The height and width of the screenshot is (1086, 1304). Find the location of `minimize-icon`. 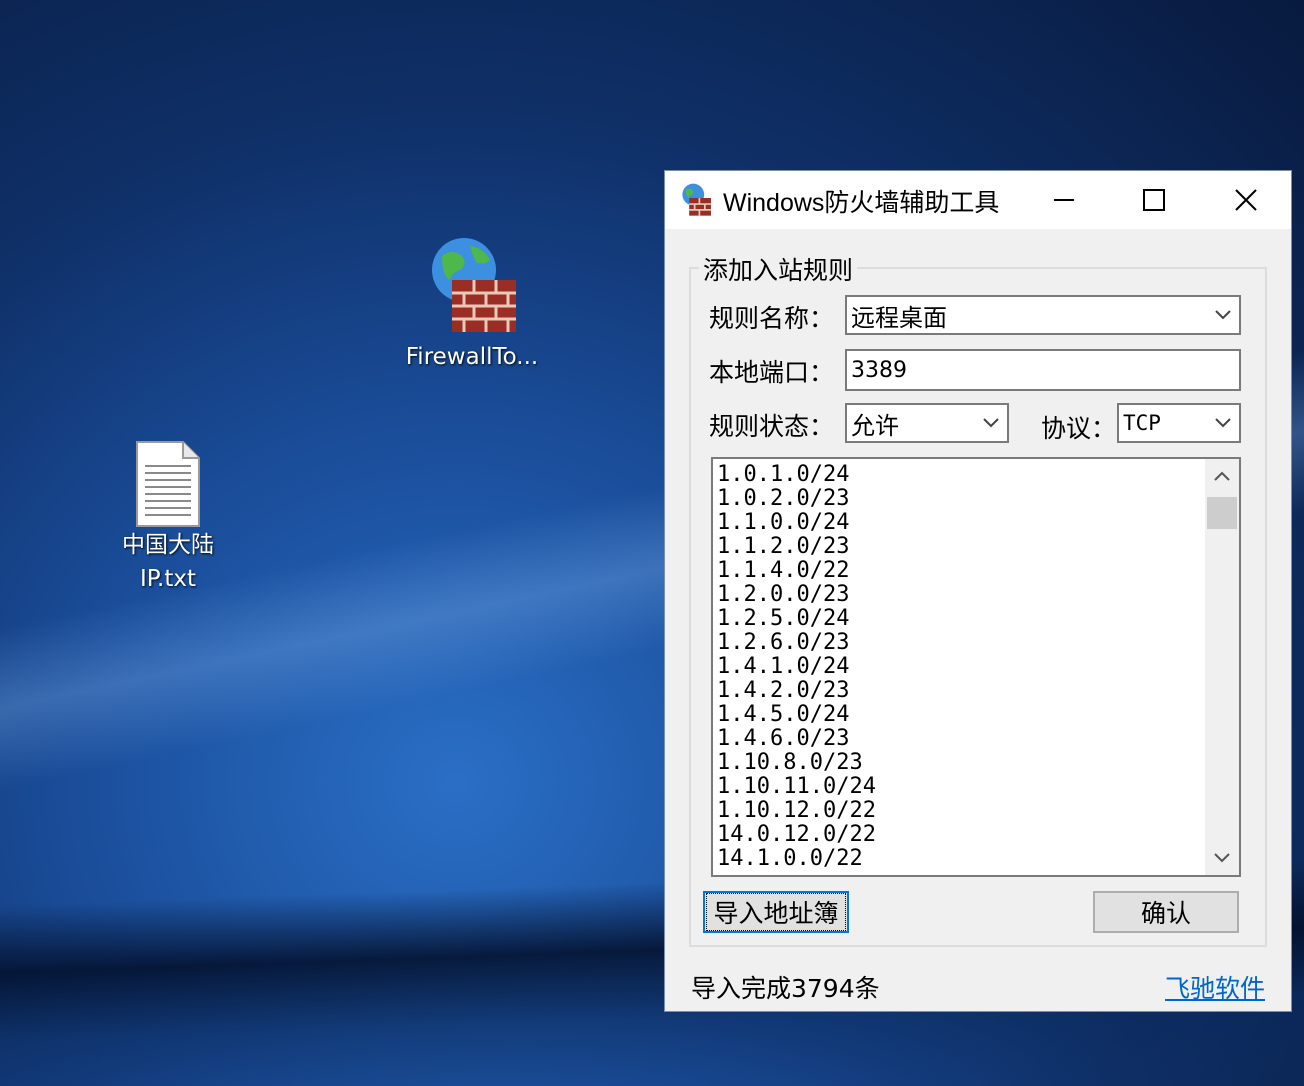

minimize-icon is located at coordinates (1064, 200).